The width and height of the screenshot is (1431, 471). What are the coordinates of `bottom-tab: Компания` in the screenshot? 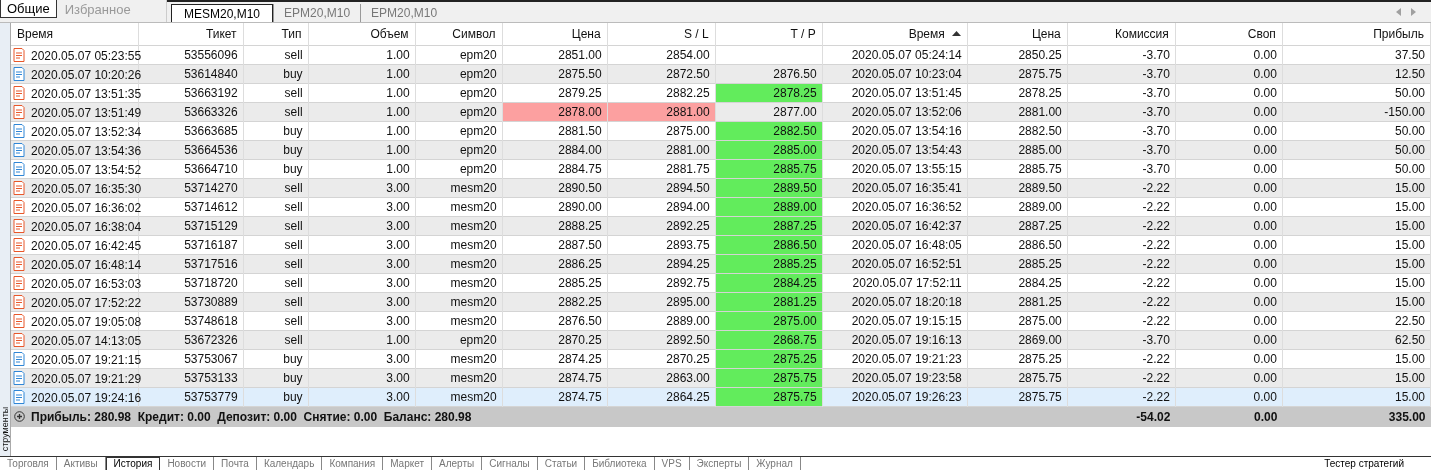 It's located at (353, 463).